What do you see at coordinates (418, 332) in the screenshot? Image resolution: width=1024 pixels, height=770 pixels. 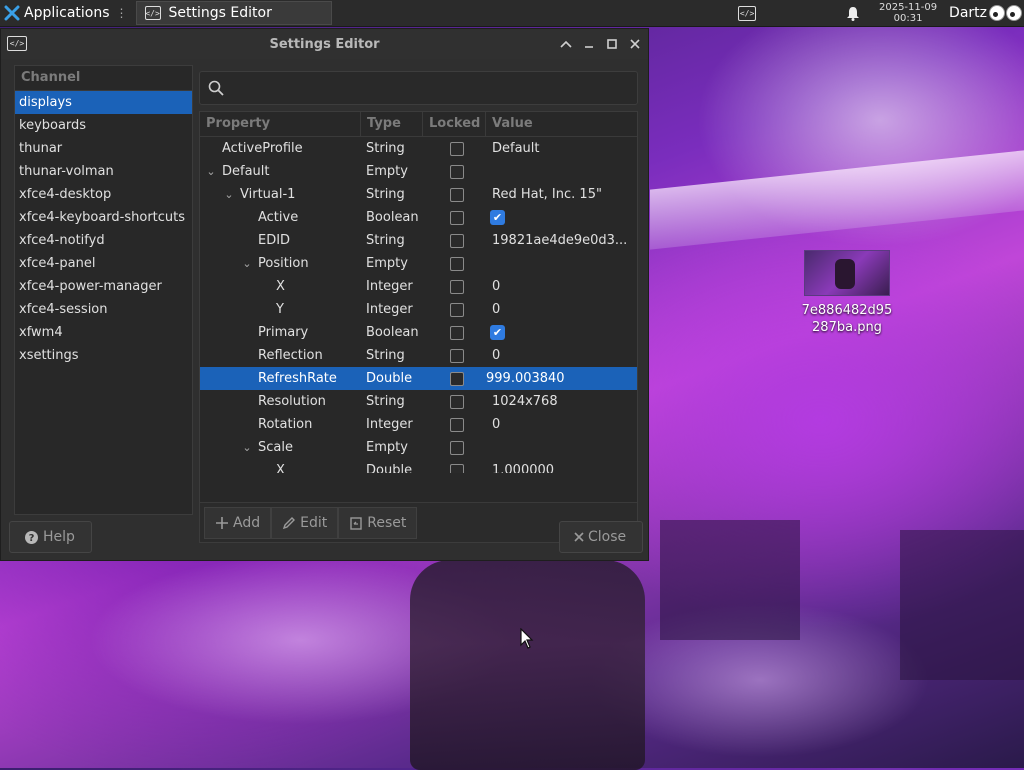 I see `property-row: Primary Boolean ✔` at bounding box center [418, 332].